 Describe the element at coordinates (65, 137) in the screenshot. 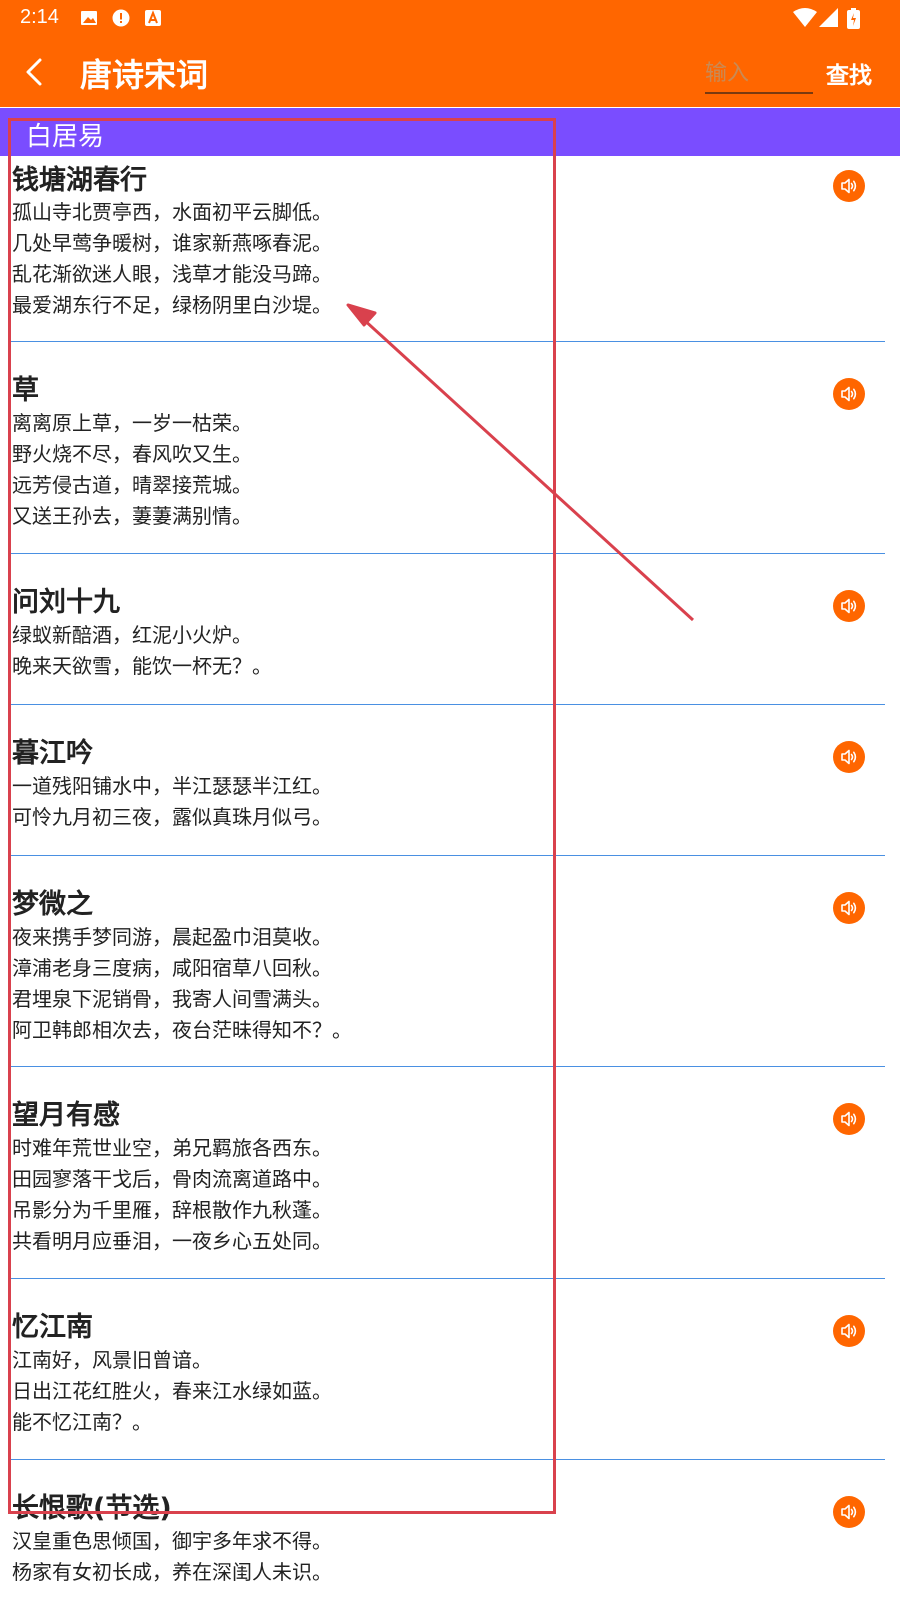

I see `author-name: 白居易` at that location.